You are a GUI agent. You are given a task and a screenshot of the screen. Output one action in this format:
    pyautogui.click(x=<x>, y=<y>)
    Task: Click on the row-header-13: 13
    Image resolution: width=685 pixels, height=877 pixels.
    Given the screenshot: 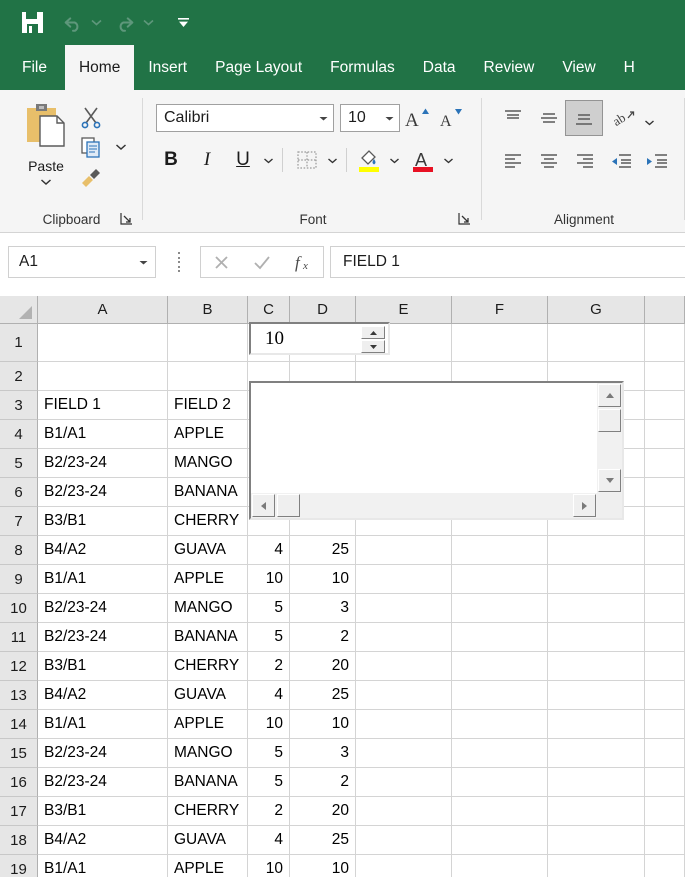 What is the action you would take?
    pyautogui.click(x=19, y=695)
    